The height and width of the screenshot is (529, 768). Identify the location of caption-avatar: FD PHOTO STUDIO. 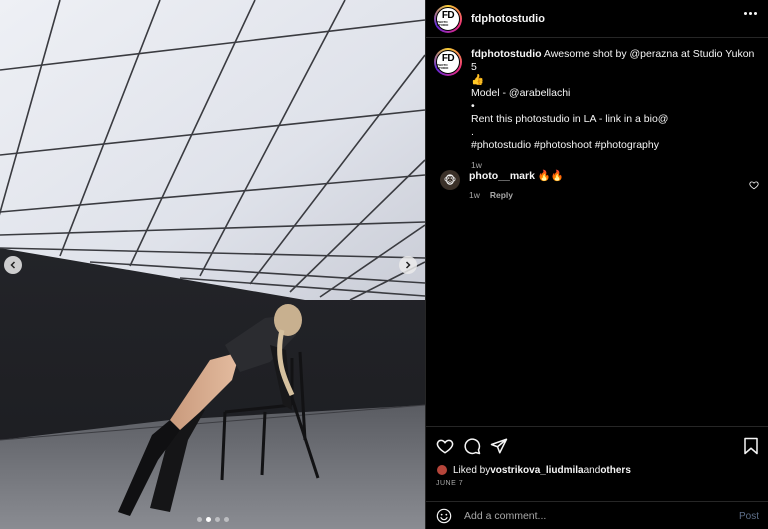
(448, 62).